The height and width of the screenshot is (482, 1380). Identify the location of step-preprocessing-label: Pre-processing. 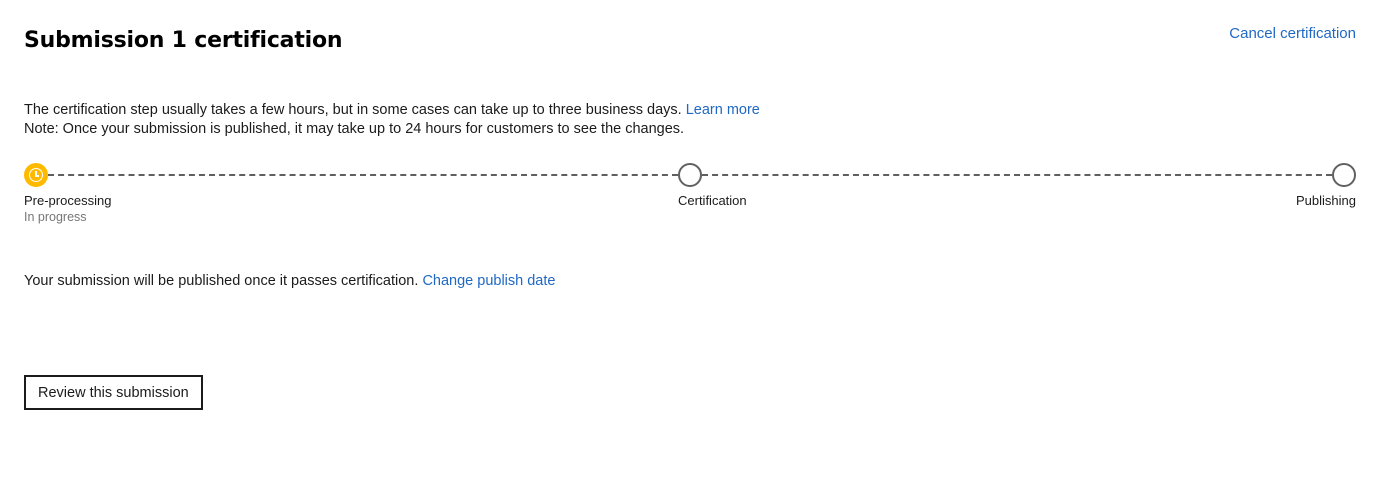
(68, 200).